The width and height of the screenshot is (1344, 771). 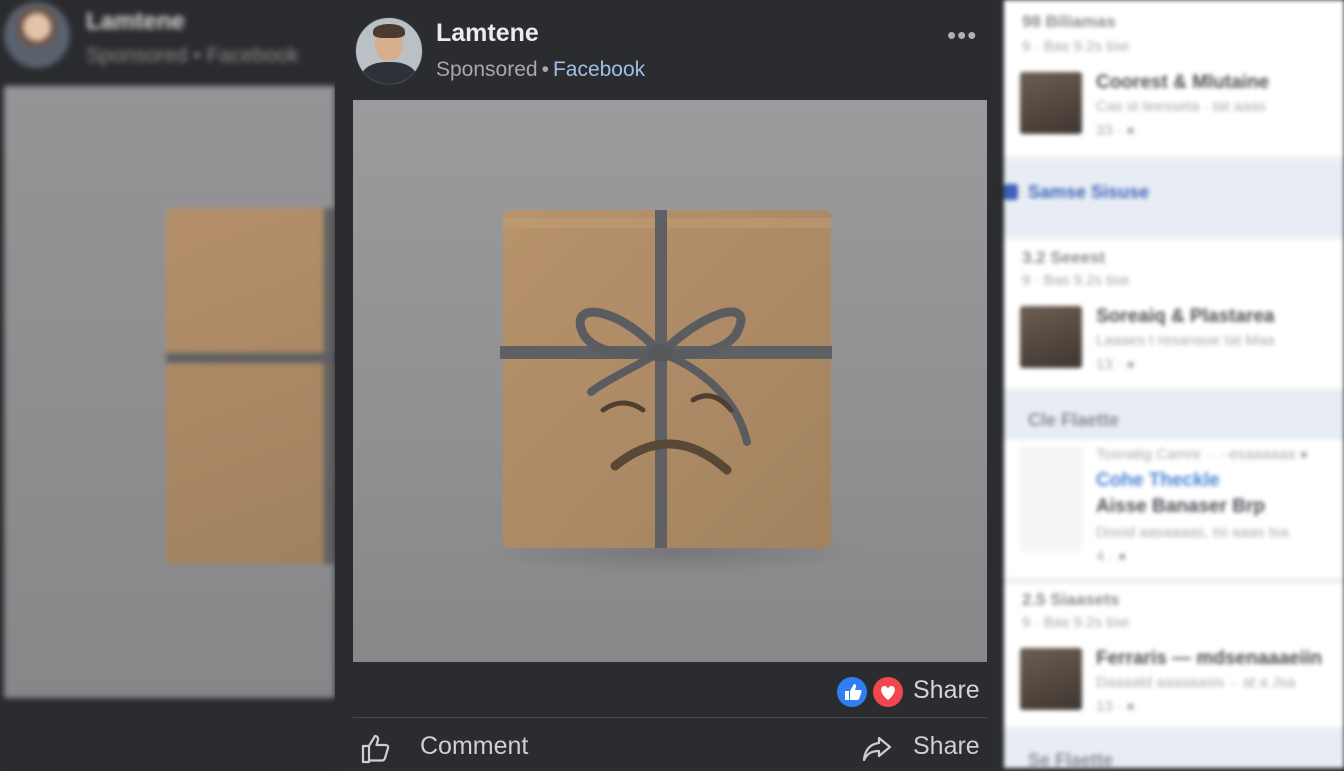 I want to click on author-name: Lamtene, so click(x=487, y=33).